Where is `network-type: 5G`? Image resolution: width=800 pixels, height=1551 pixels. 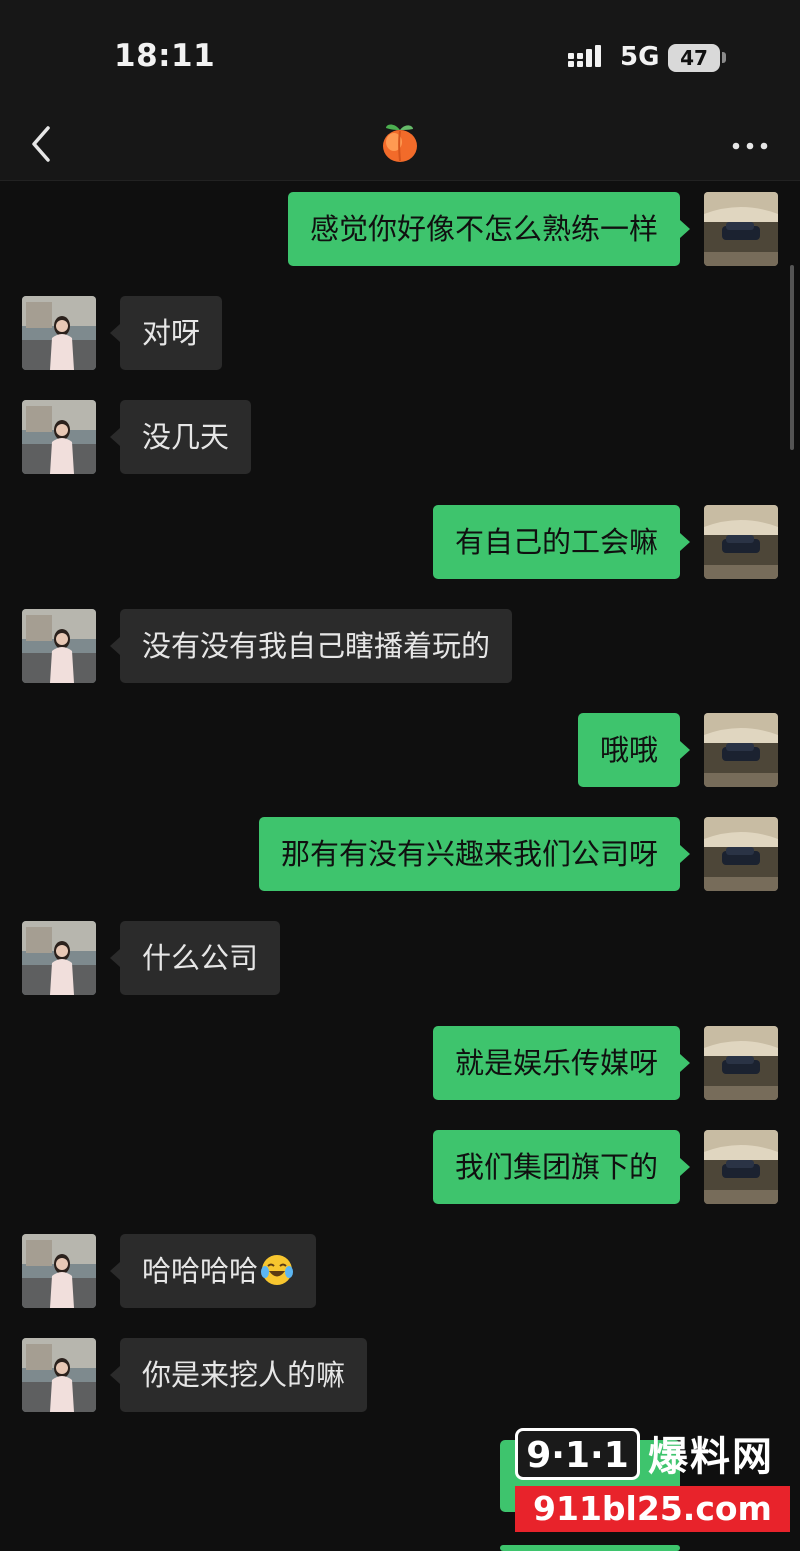
network-type: 5G is located at coordinates (640, 57).